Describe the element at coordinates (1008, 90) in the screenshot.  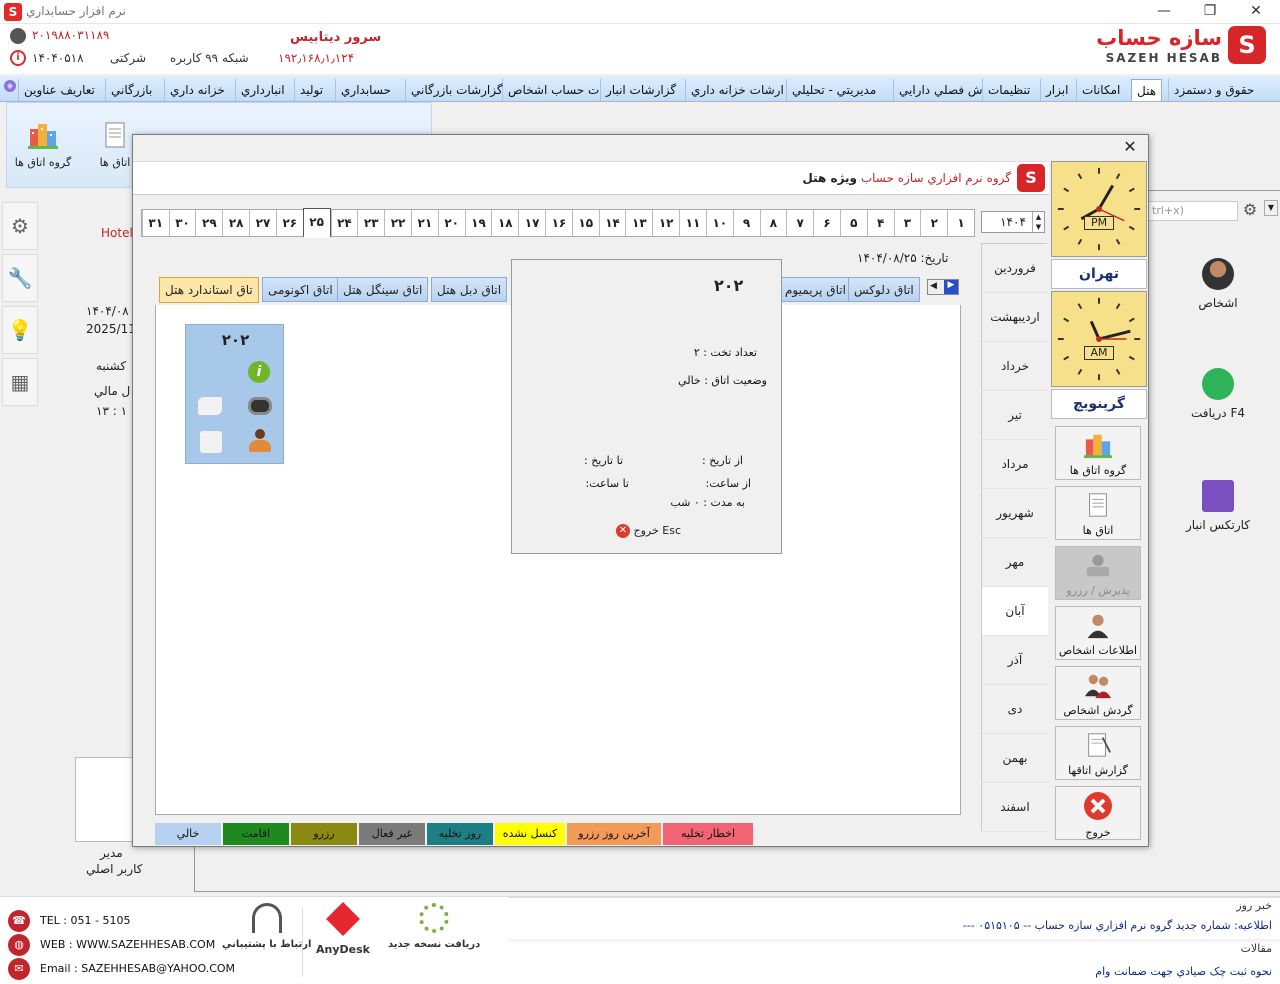
I see `menu-tab-settings: تنظیمات` at that location.